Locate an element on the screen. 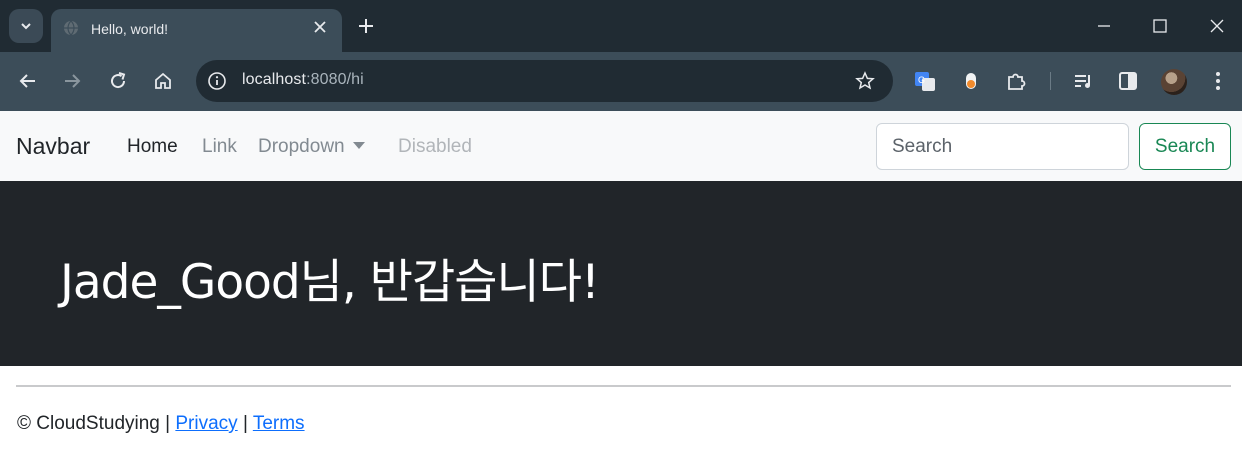 Image resolution: width=1242 pixels, height=460 pixels. nav-link-disabled: Disabled is located at coordinates (435, 146).